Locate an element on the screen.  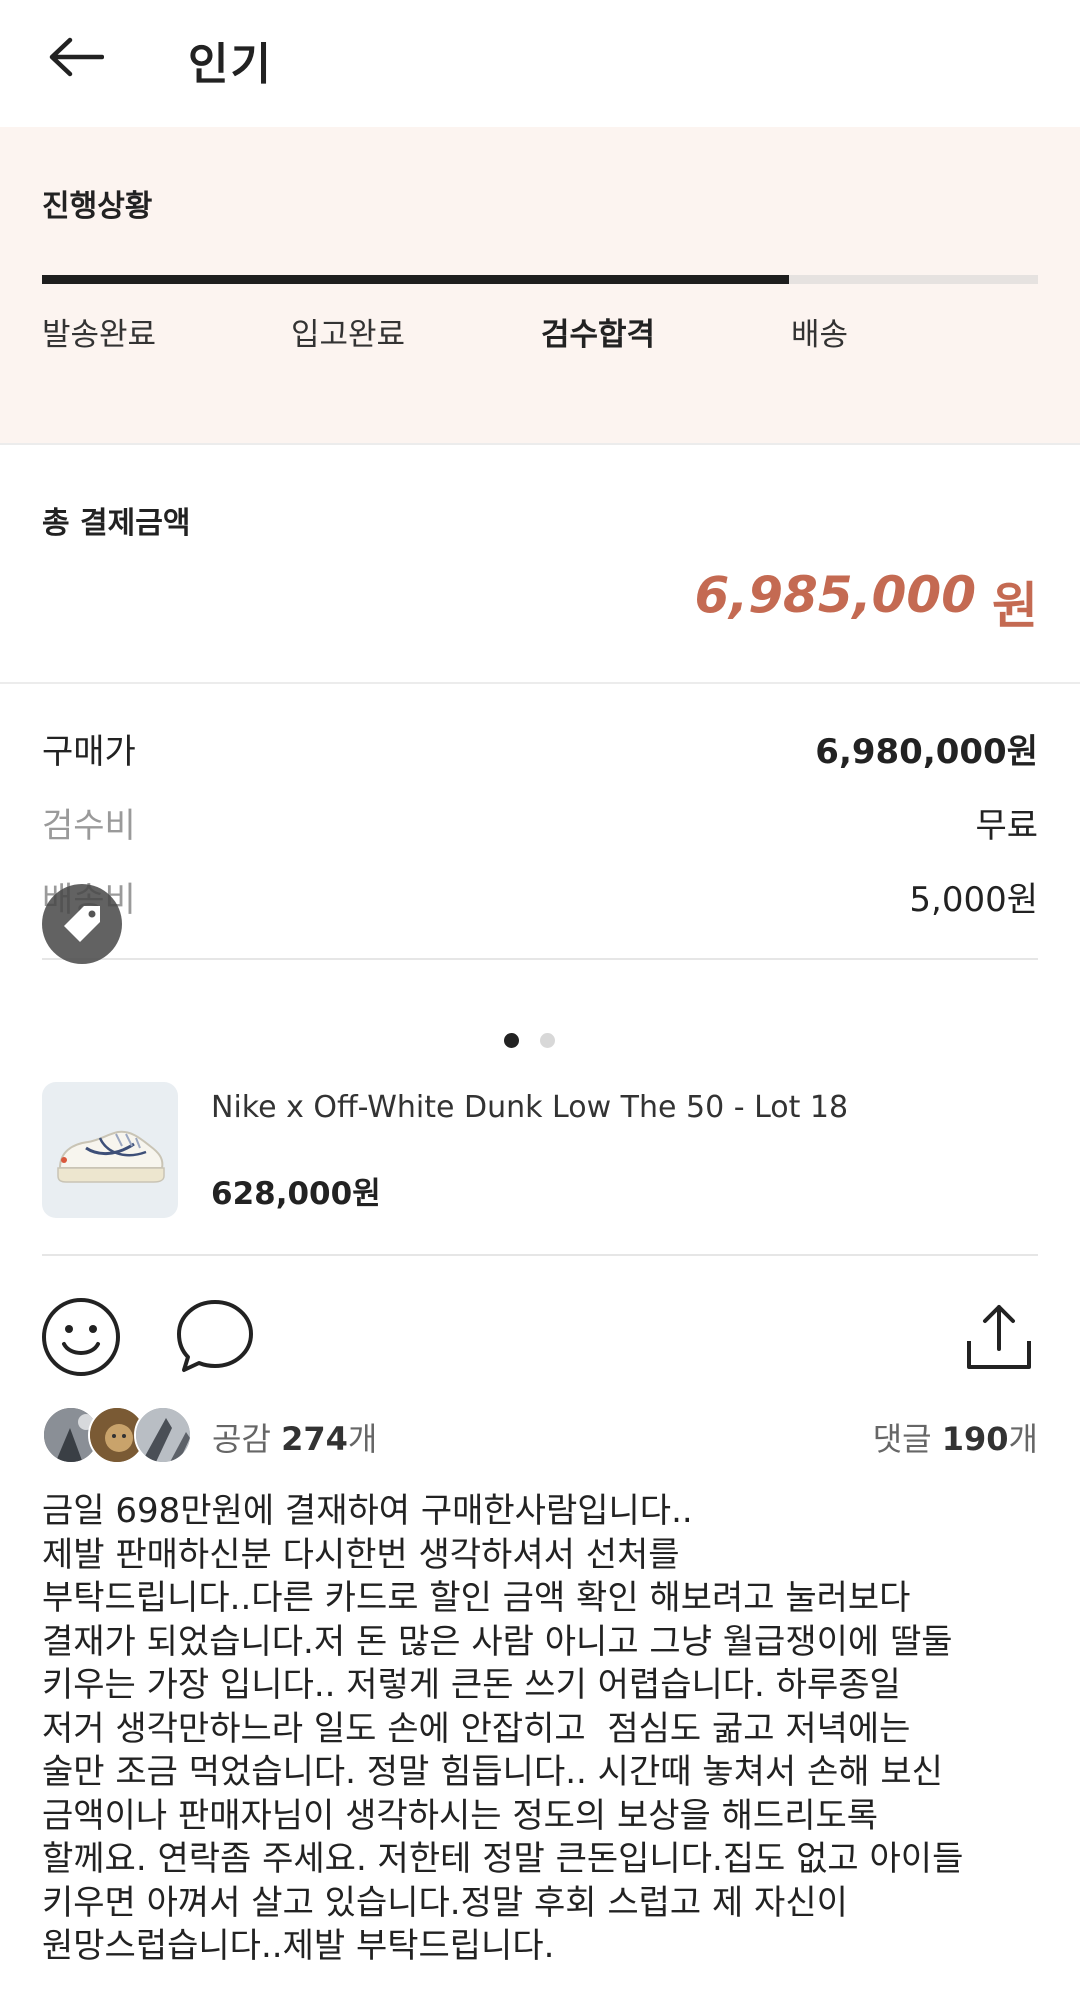
product-thumbnail is located at coordinates (110, 1150).